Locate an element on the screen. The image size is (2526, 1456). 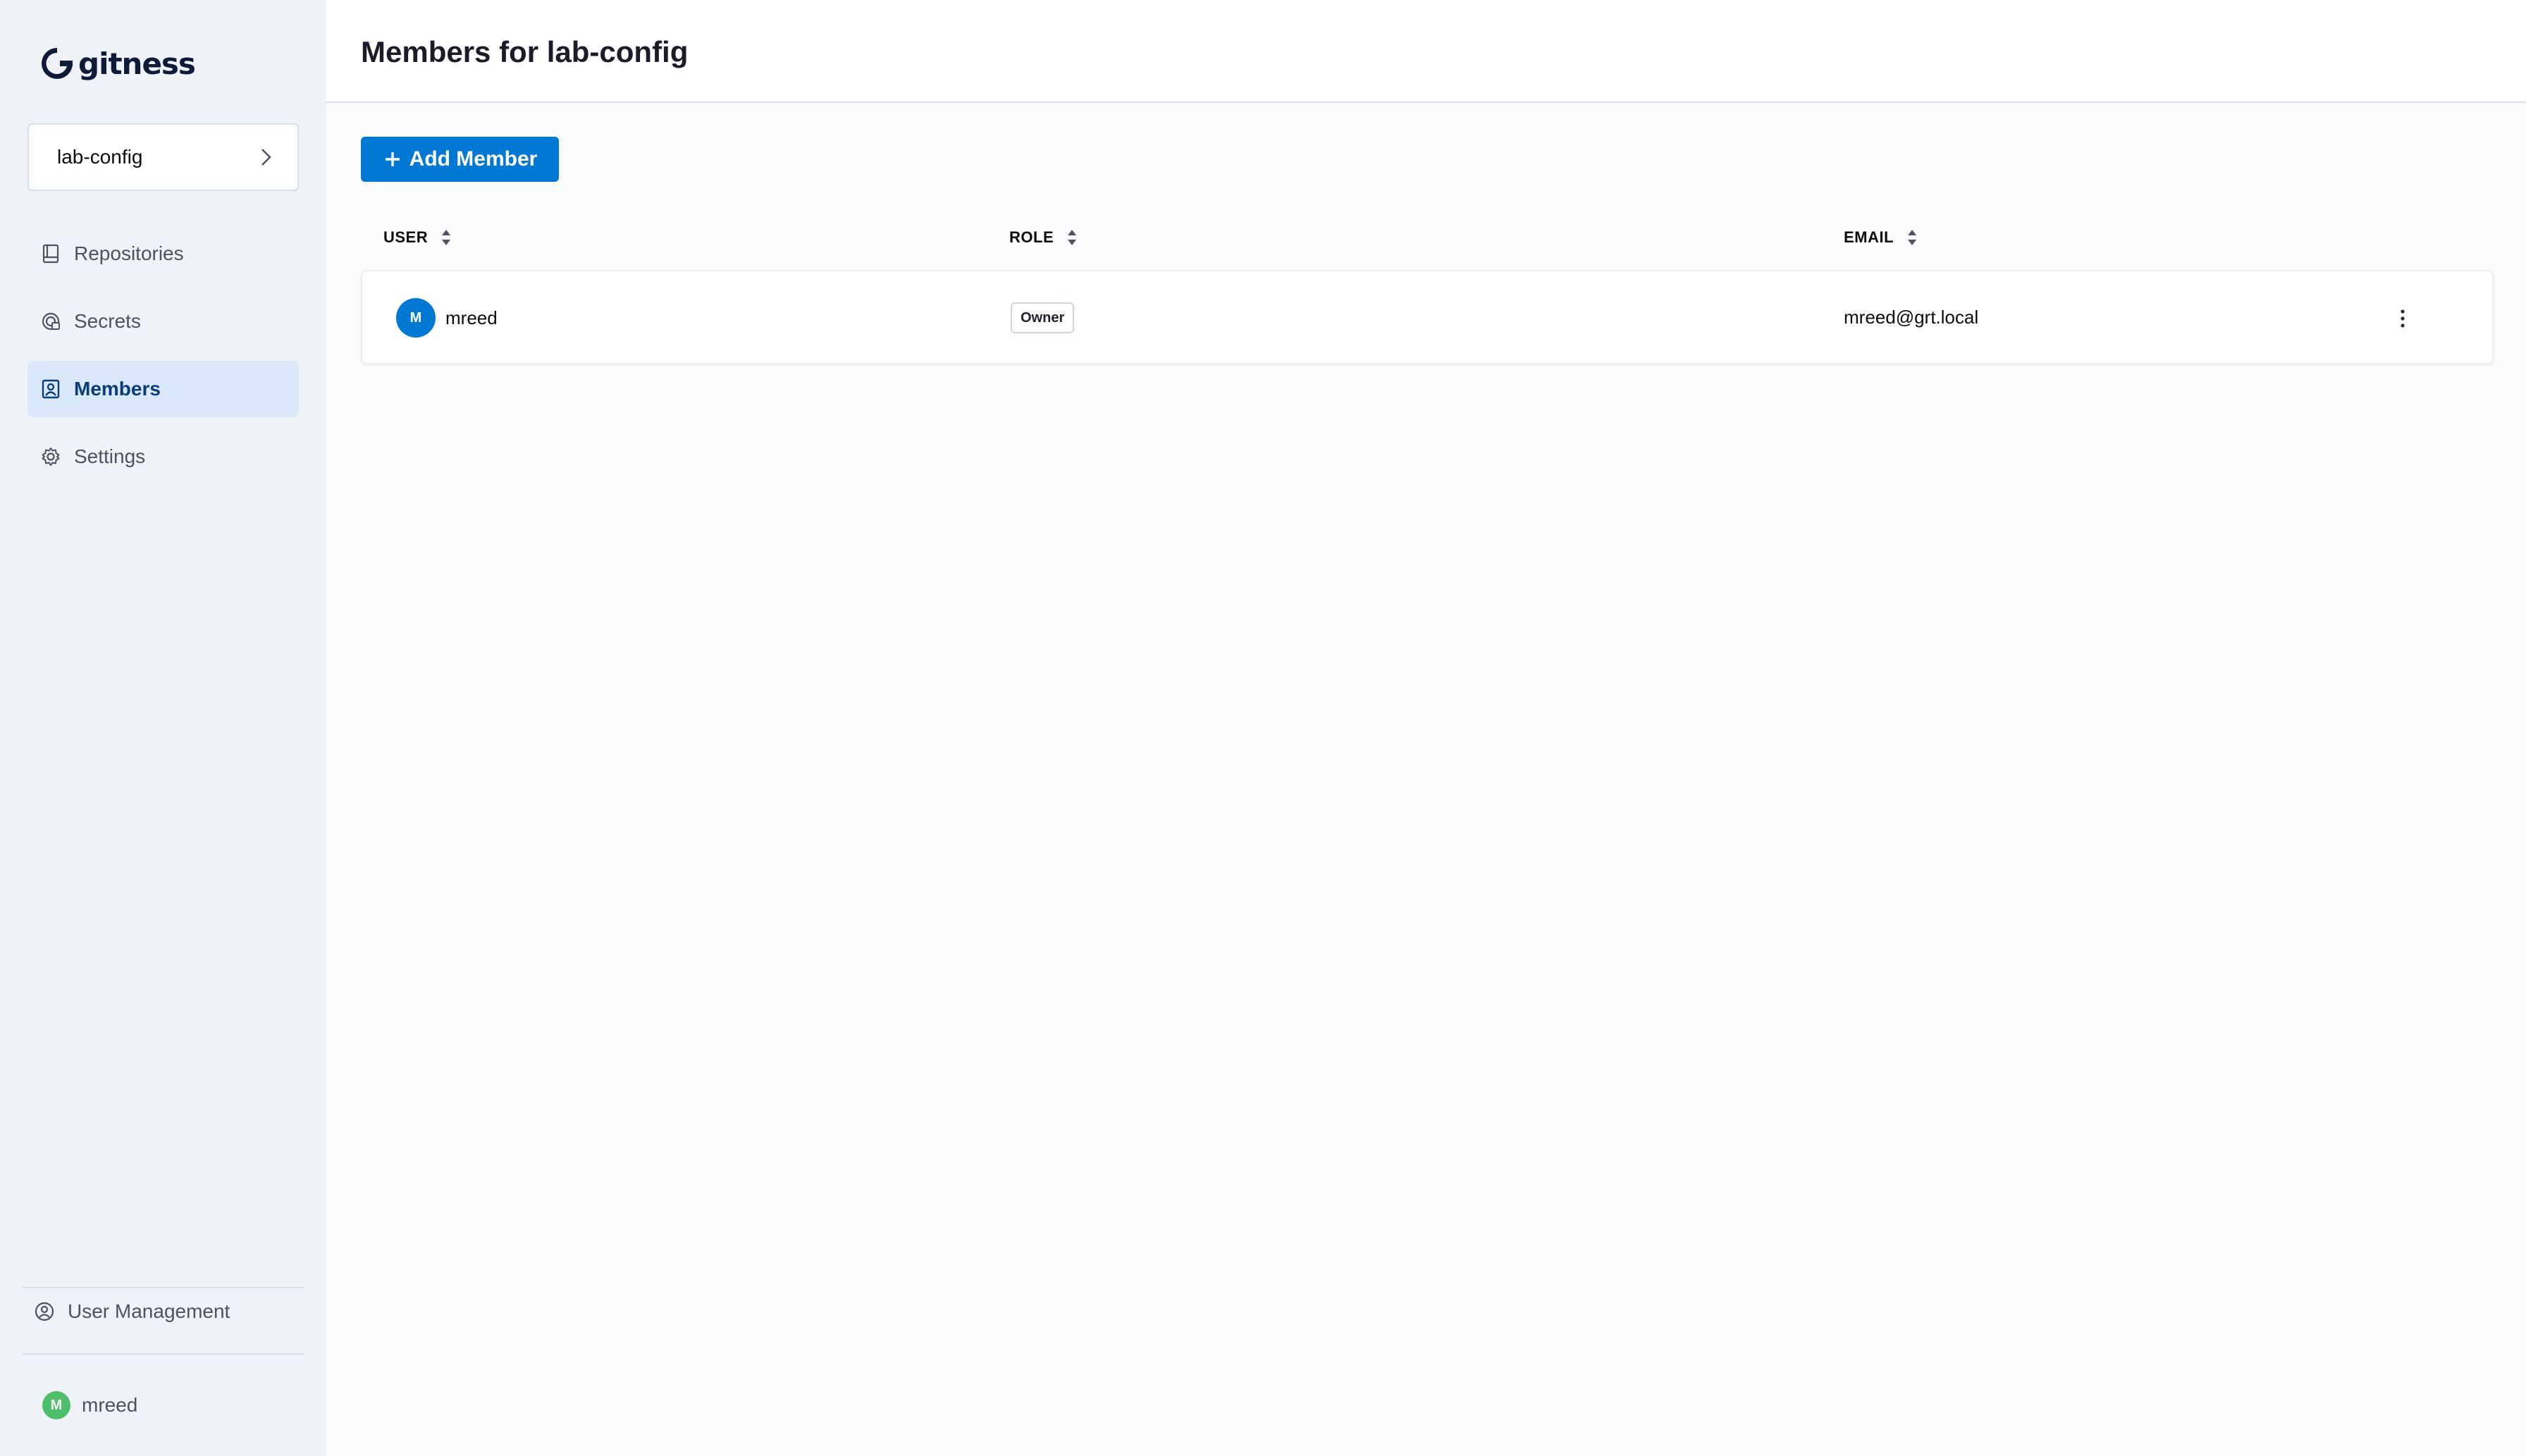
plus-icon is located at coordinates (392, 159).